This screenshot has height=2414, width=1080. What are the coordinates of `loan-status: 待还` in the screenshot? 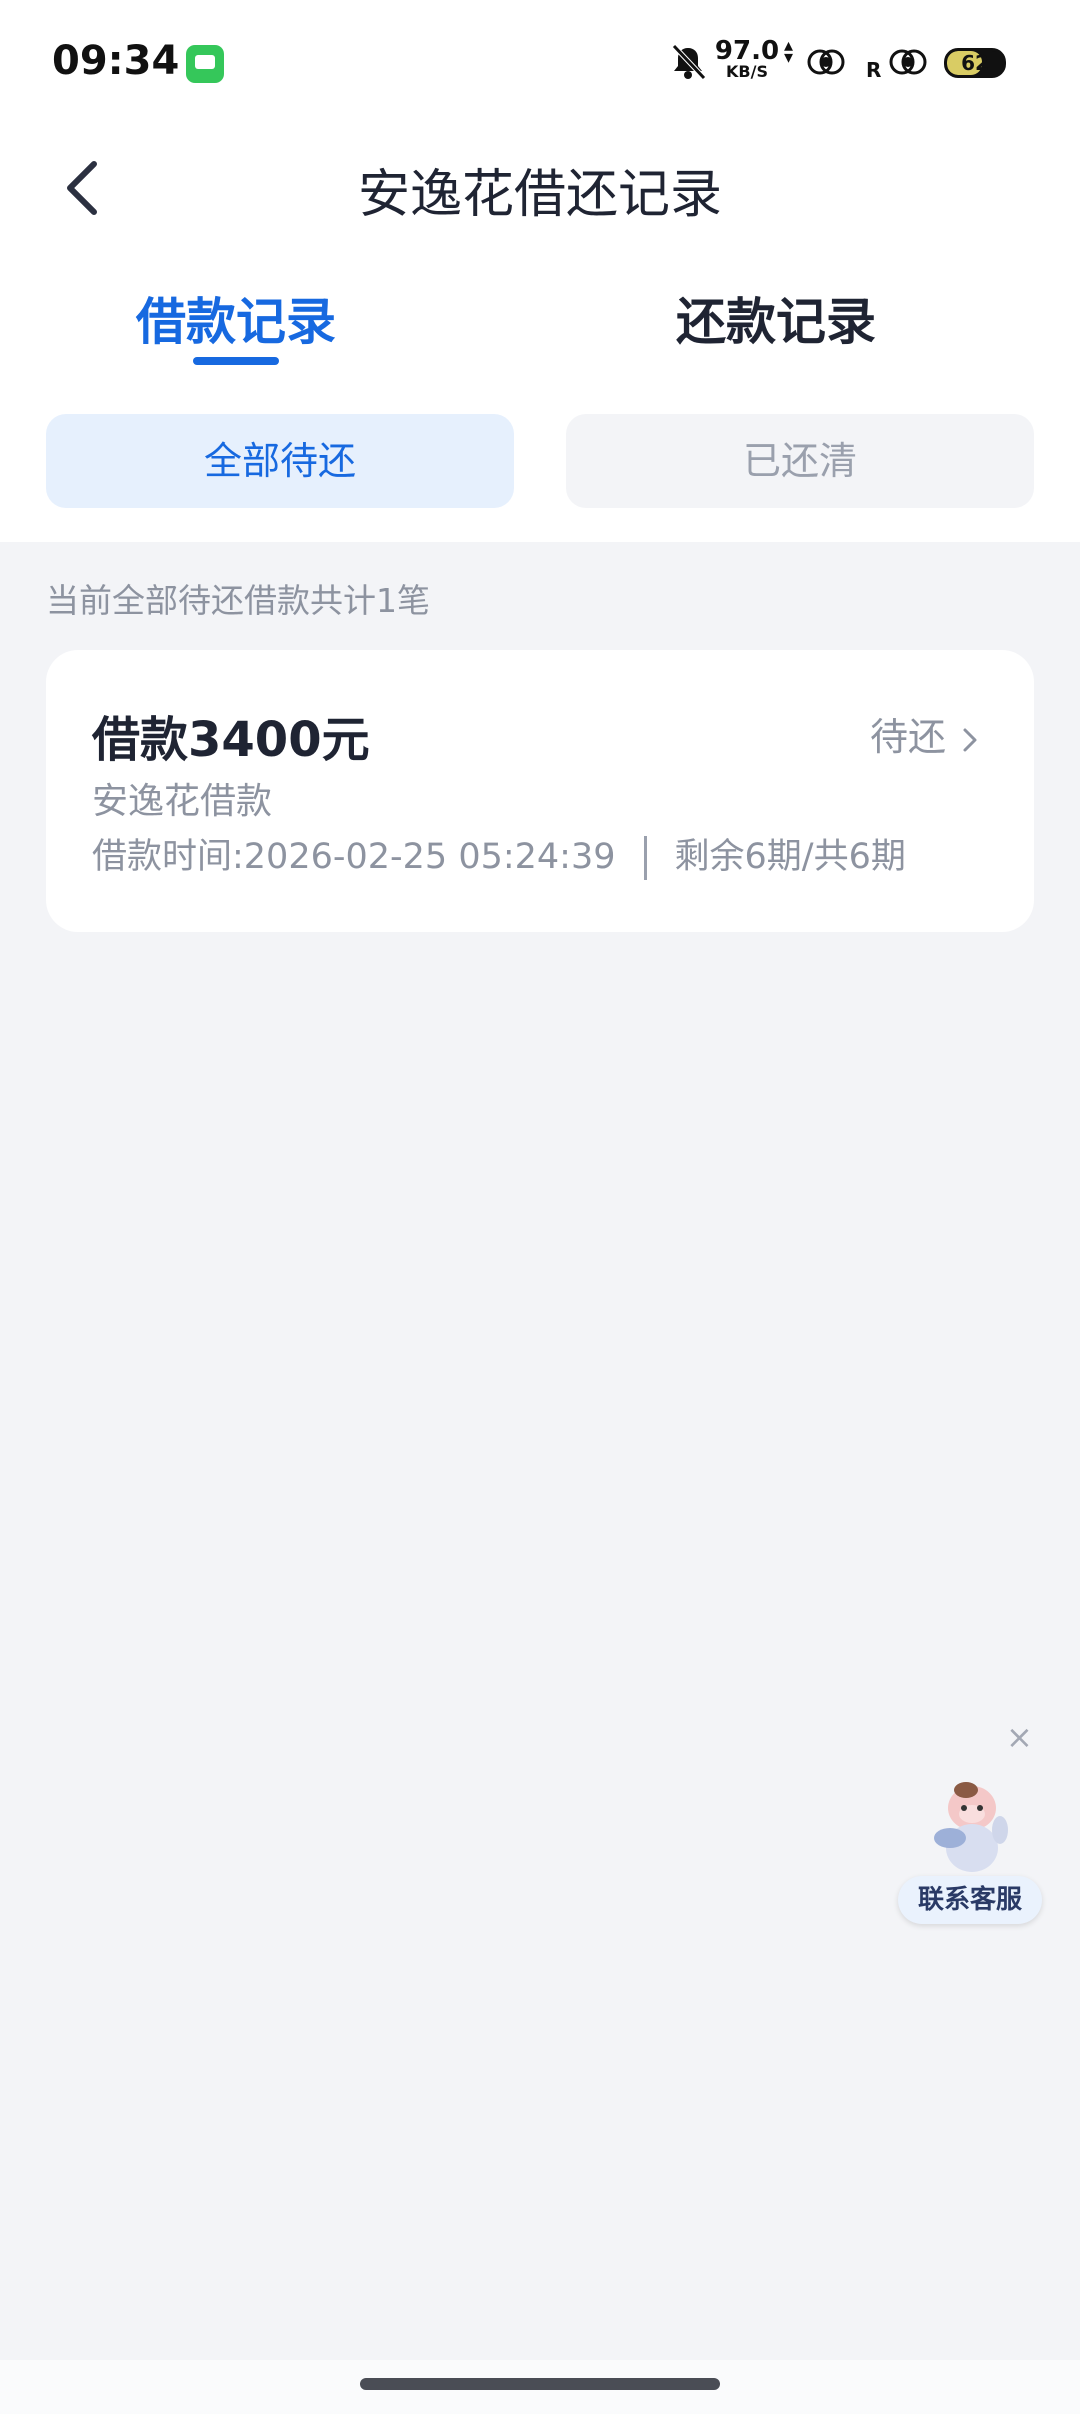 It's located at (927, 733).